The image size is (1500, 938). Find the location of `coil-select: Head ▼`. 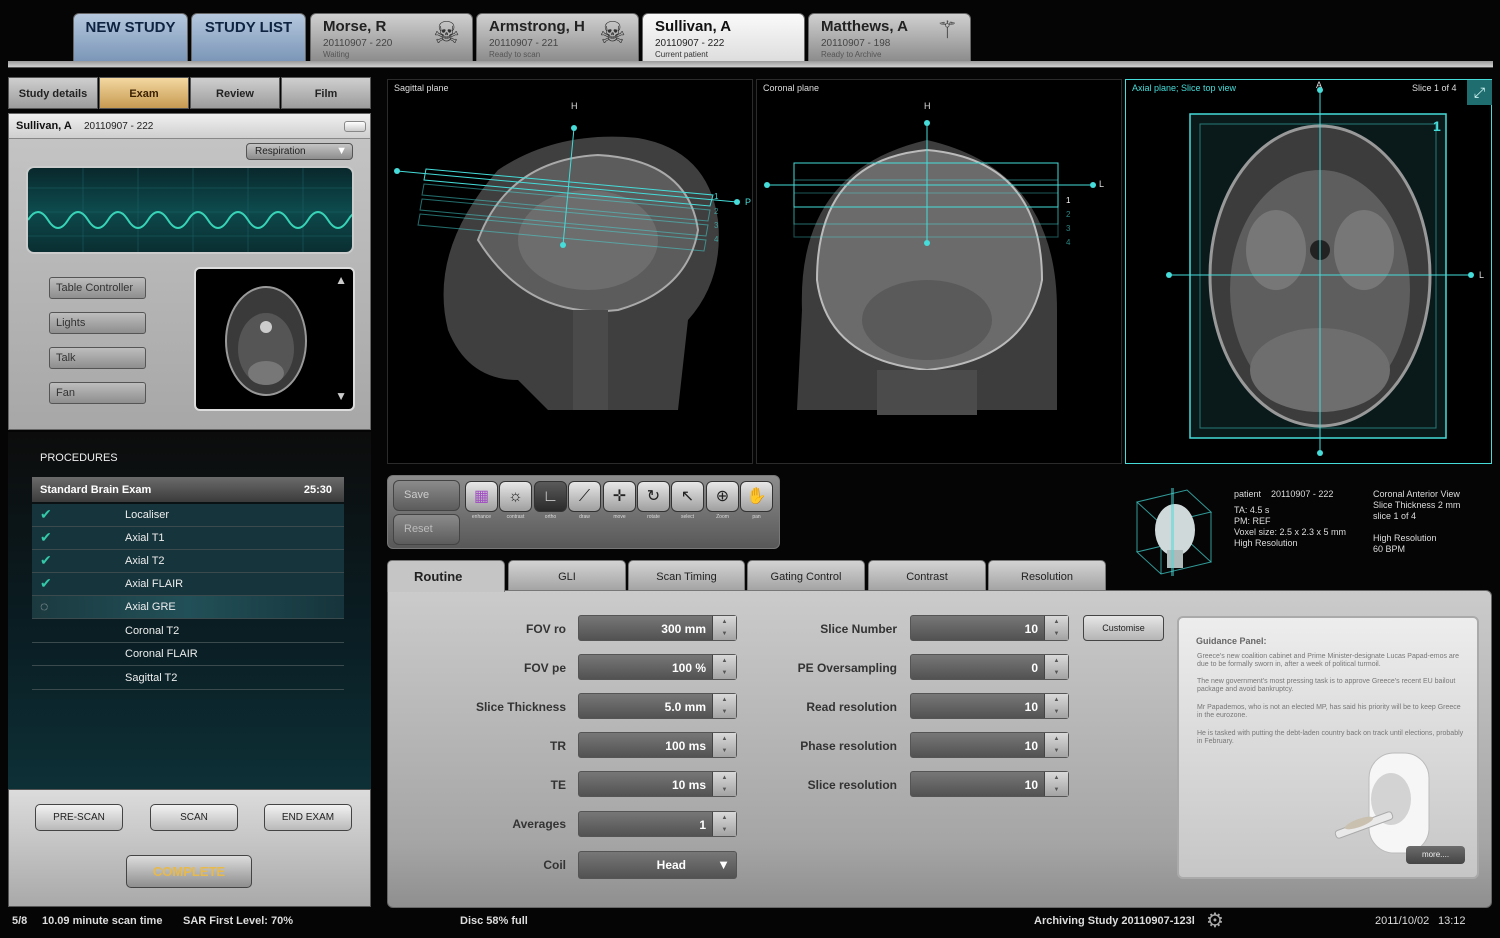

coil-select: Head ▼ is located at coordinates (657, 865).